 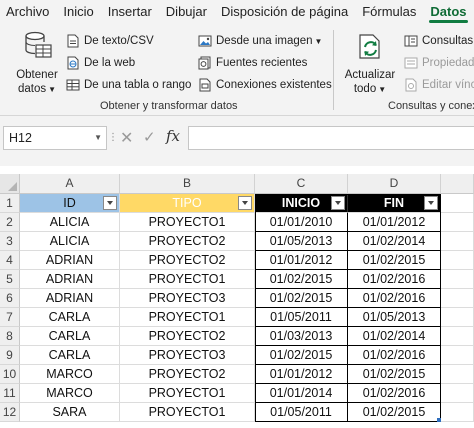 I want to click on from-text-csv-button: De texto/CSV, so click(x=110, y=41).